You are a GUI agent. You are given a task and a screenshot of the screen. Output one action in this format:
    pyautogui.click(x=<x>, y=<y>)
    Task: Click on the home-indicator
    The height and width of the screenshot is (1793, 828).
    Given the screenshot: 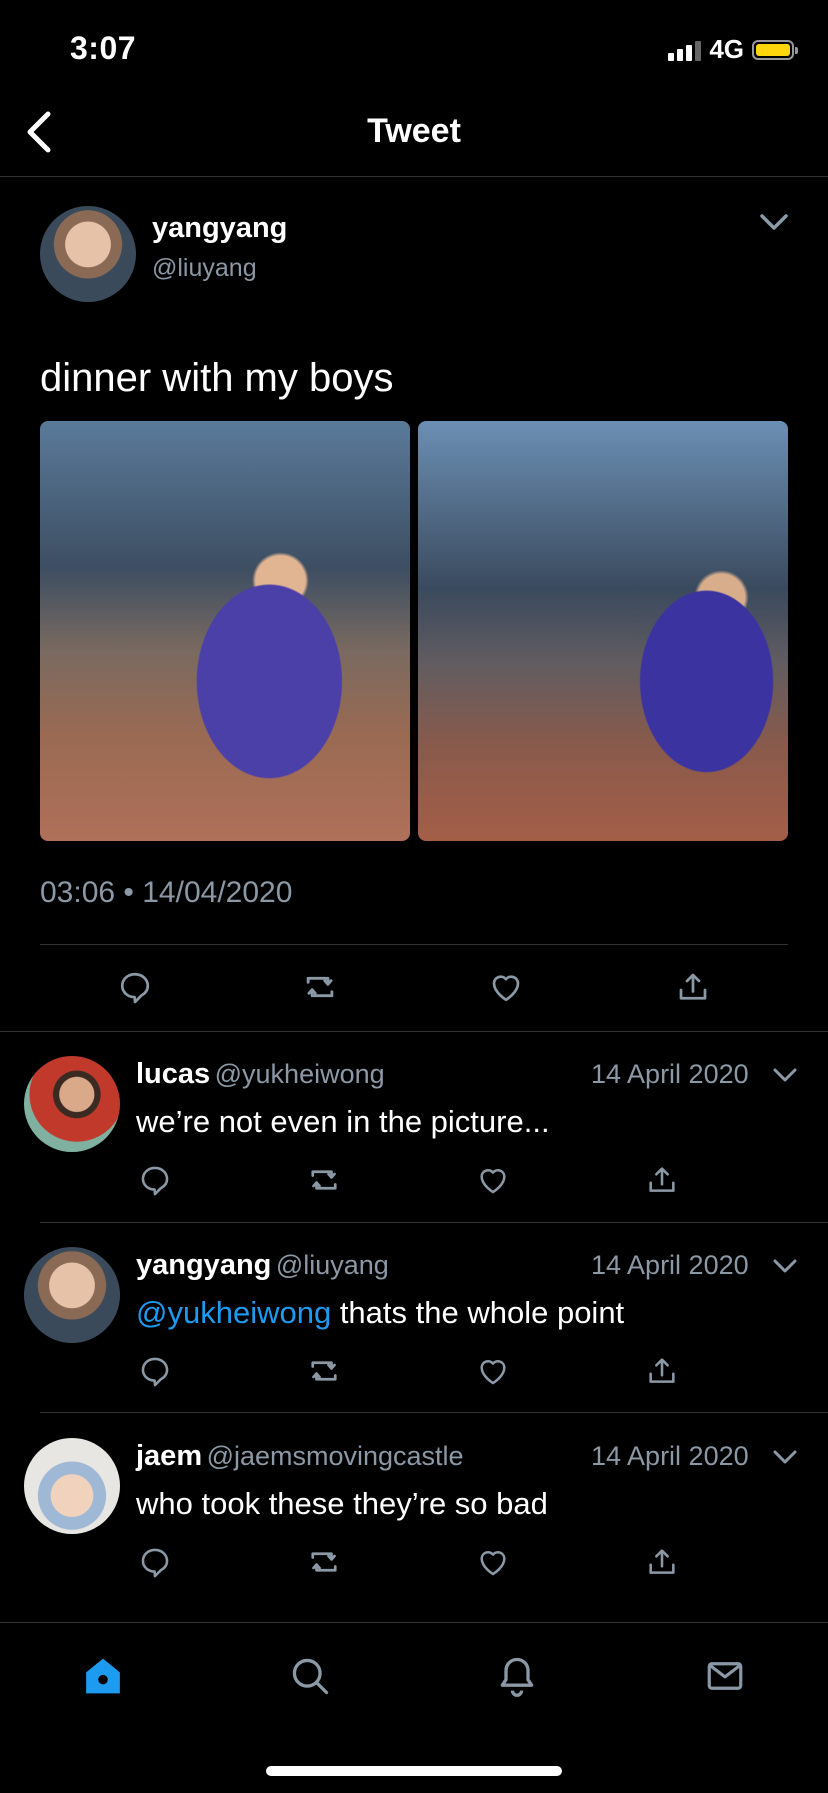 What is the action you would take?
    pyautogui.click(x=414, y=1771)
    